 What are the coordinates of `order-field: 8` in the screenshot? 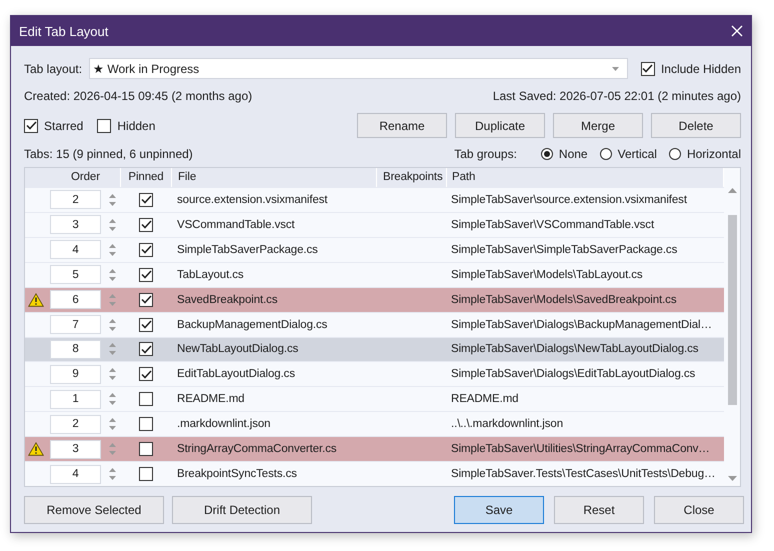 It's located at (75, 349).